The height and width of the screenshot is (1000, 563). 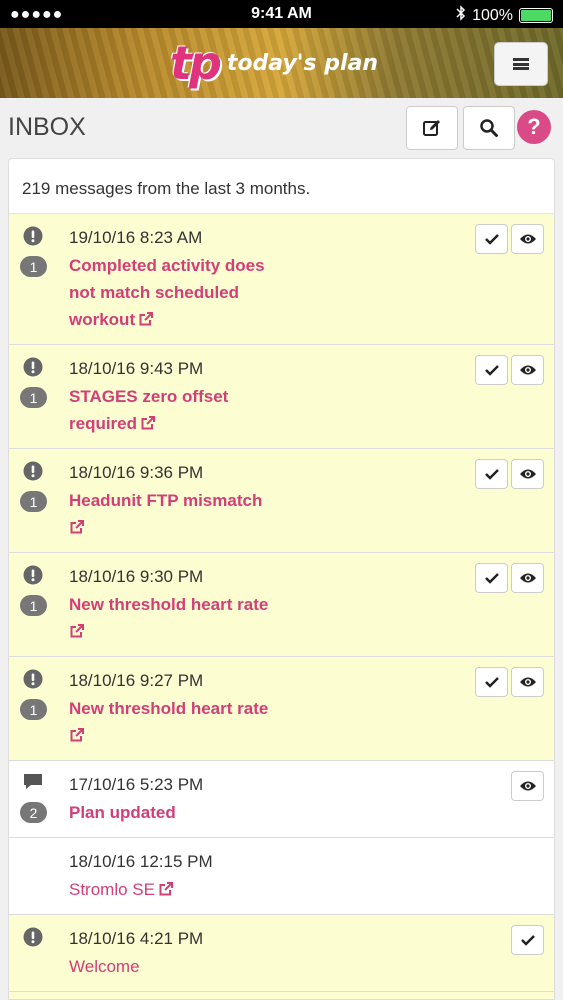 What do you see at coordinates (281, 128) in the screenshot?
I see `title-bar: INBOX ?` at bounding box center [281, 128].